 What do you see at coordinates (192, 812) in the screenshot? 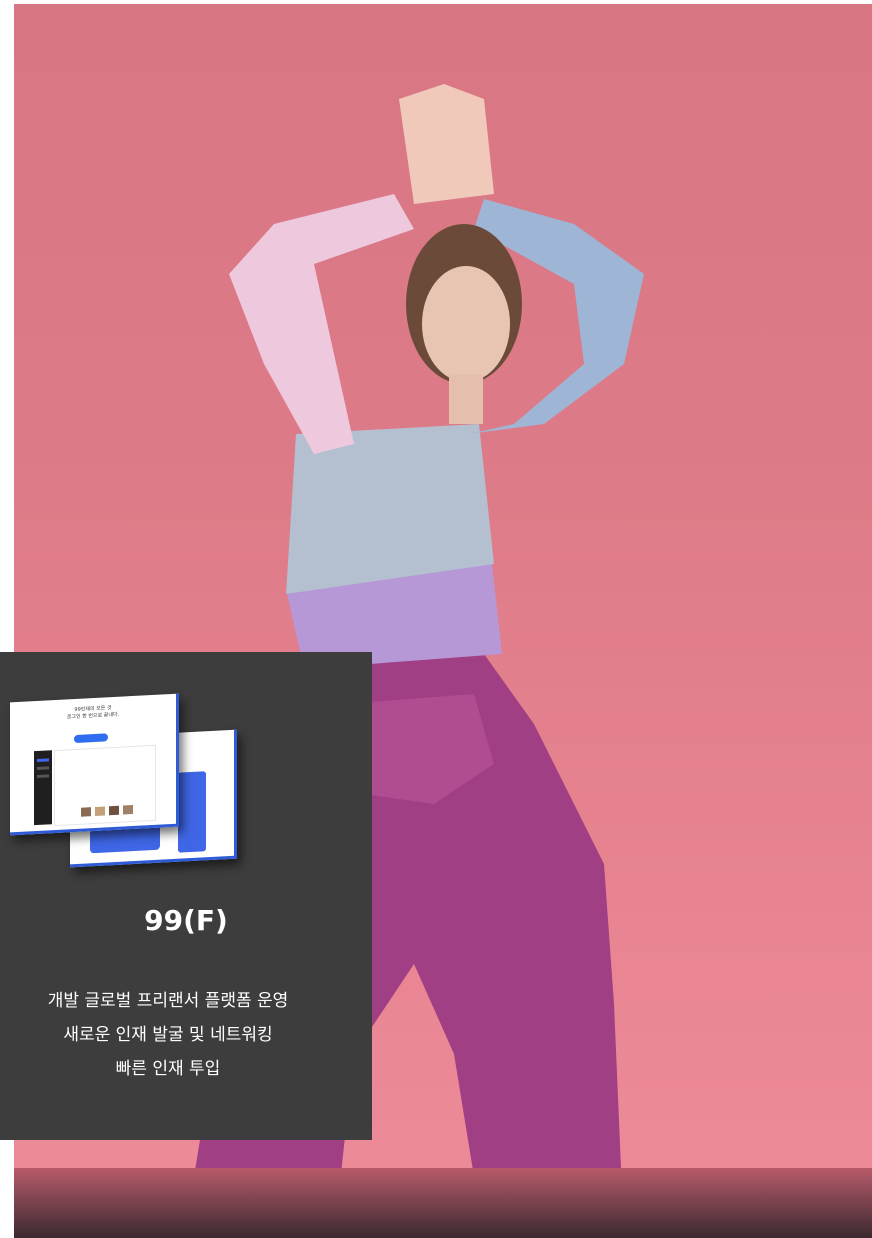
I see `mockup-side-banner` at bounding box center [192, 812].